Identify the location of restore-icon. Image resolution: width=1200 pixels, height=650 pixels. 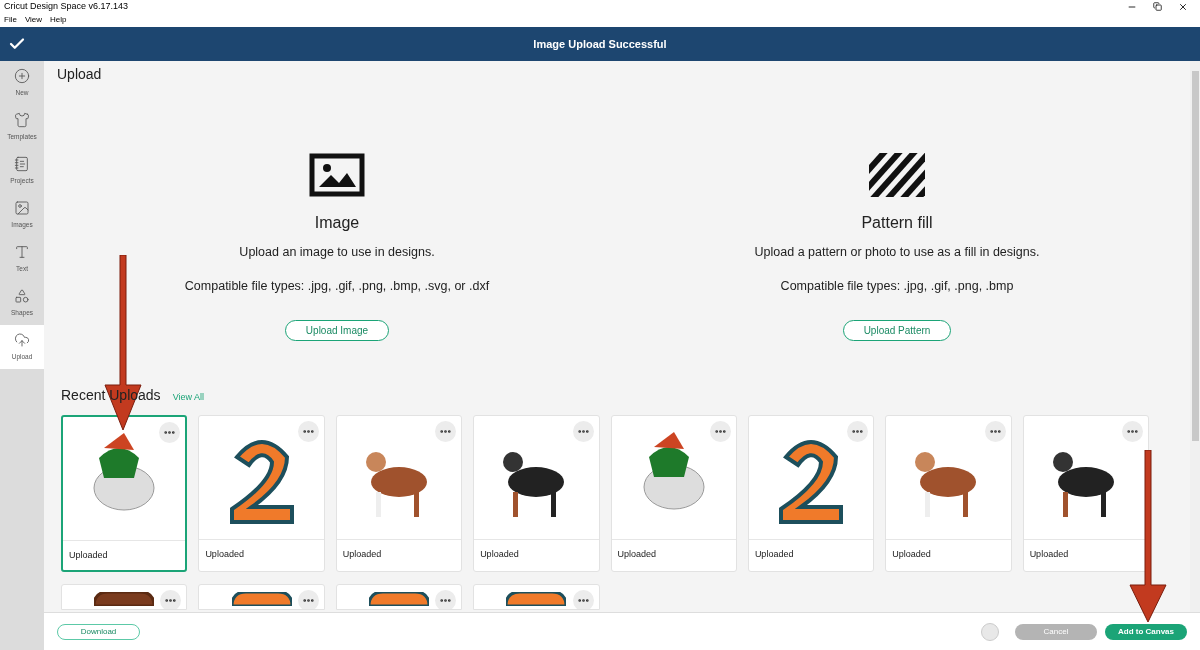
(1157, 6).